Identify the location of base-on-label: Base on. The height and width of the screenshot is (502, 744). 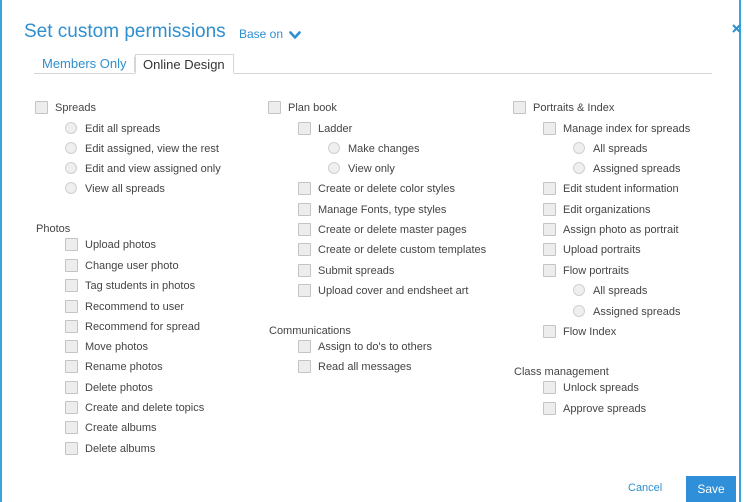
(261, 34).